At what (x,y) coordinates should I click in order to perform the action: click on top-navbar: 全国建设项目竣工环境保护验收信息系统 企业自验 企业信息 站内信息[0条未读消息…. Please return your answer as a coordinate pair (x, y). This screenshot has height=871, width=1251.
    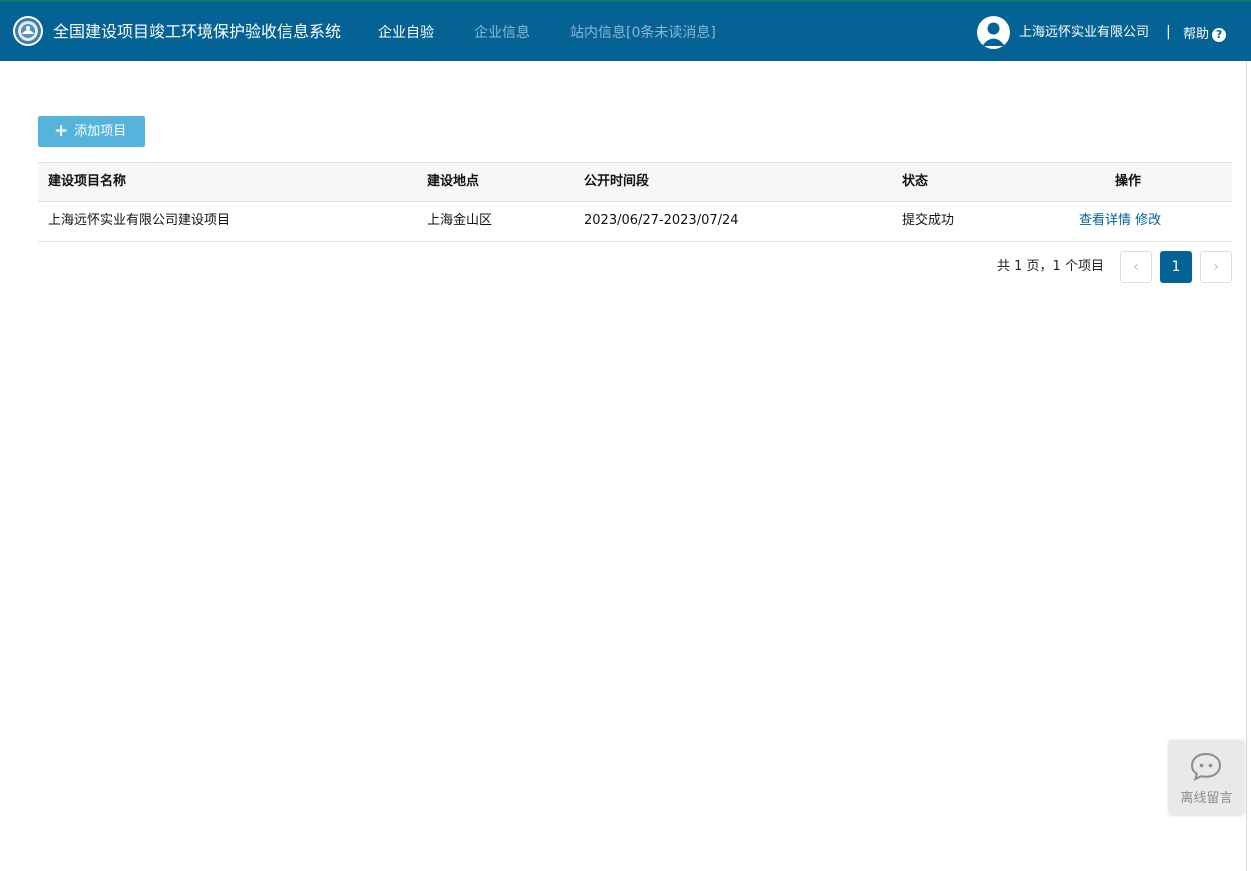
    Looking at the image, I should click on (625, 30).